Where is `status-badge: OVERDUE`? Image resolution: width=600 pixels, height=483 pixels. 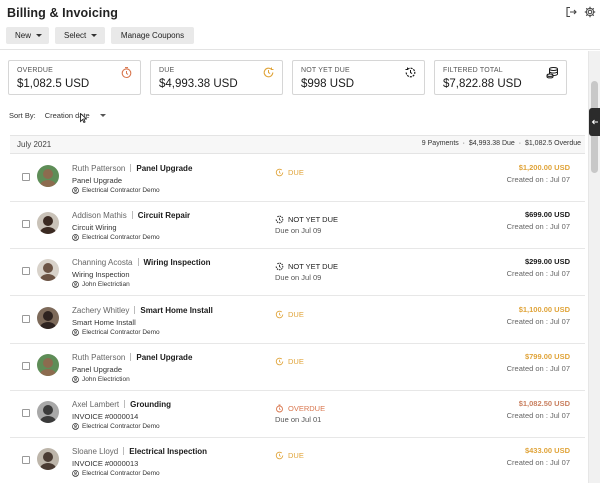
status-badge: OVERDUE is located at coordinates (300, 408).